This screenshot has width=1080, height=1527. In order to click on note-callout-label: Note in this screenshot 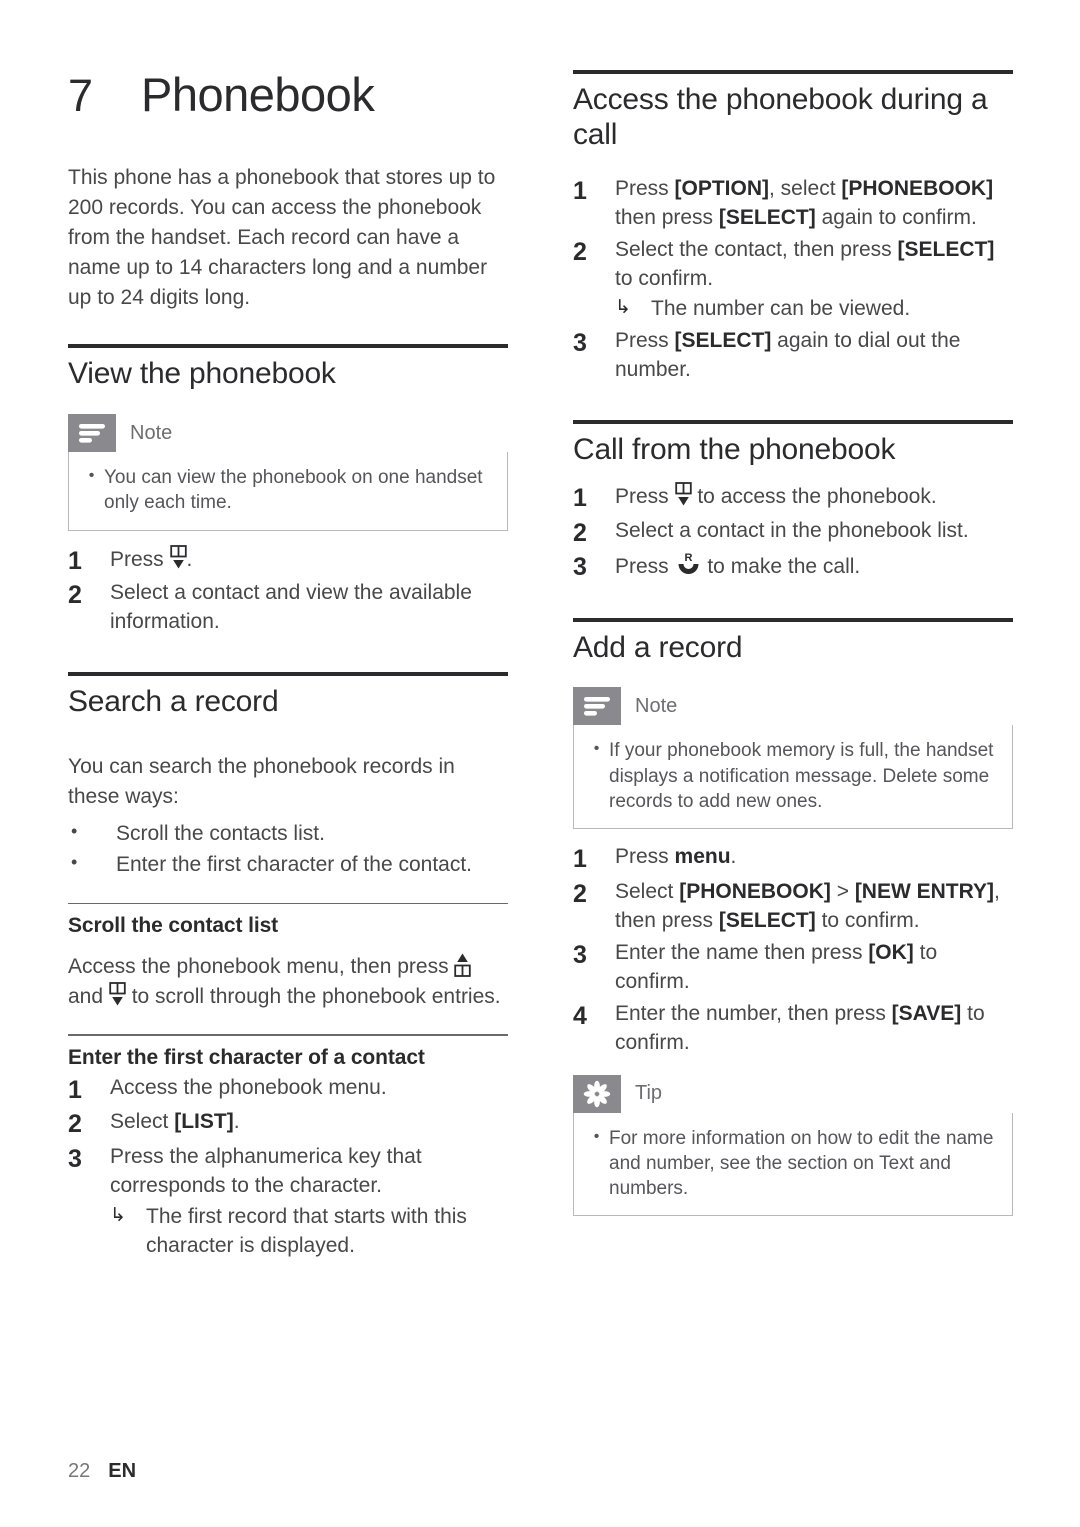, I will do `click(151, 432)`.